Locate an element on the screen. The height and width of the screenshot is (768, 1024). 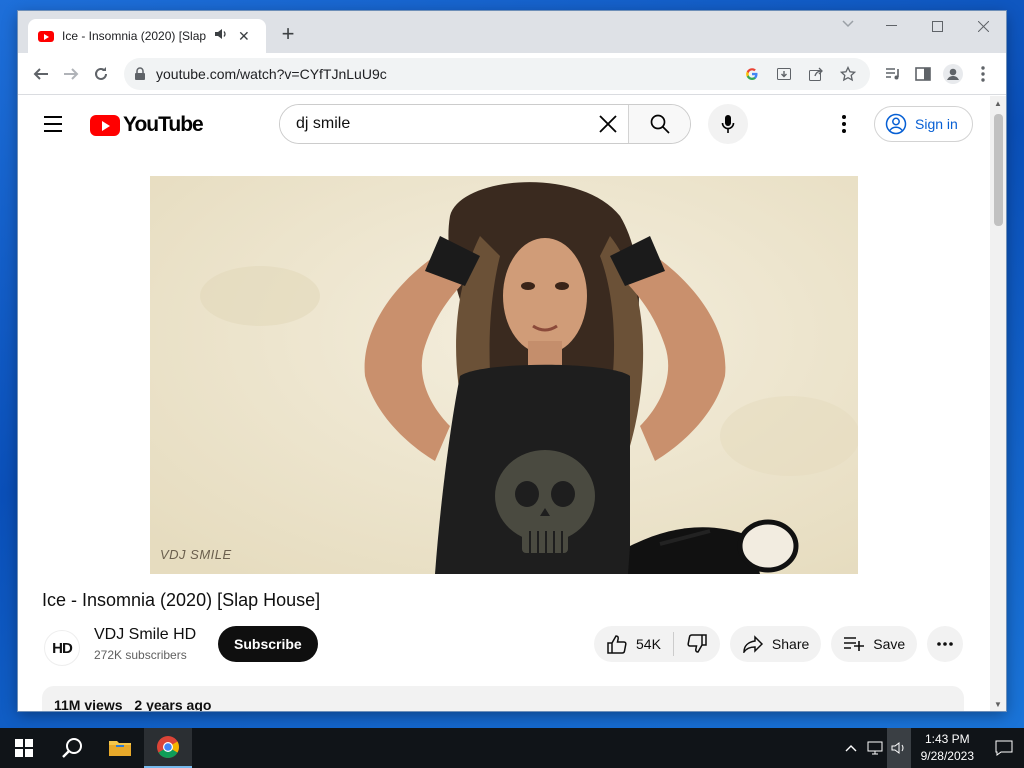
media-control-icon is located at coordinates (893, 74).